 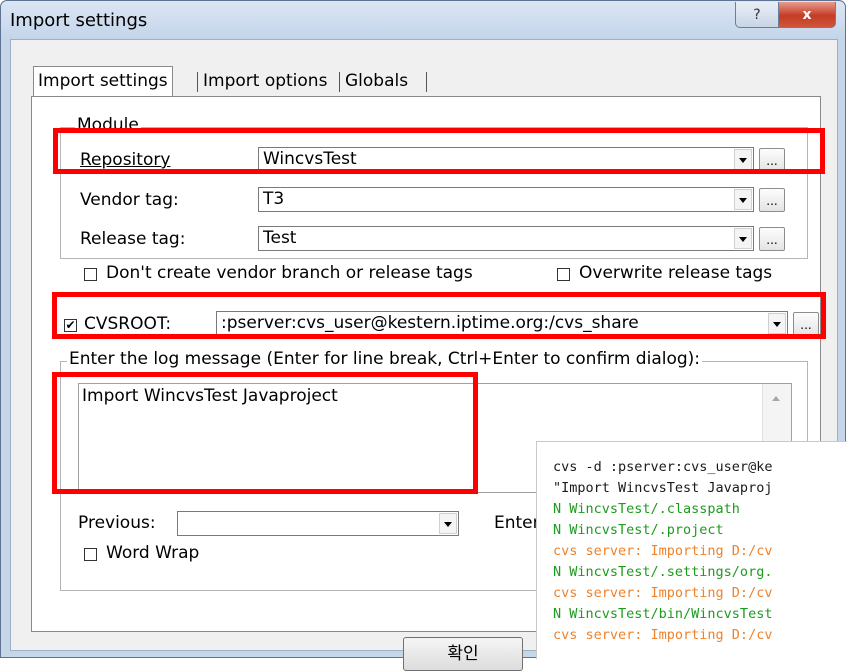 What do you see at coordinates (90, 554) in the screenshot?
I see `word-wrap-checkbox` at bounding box center [90, 554].